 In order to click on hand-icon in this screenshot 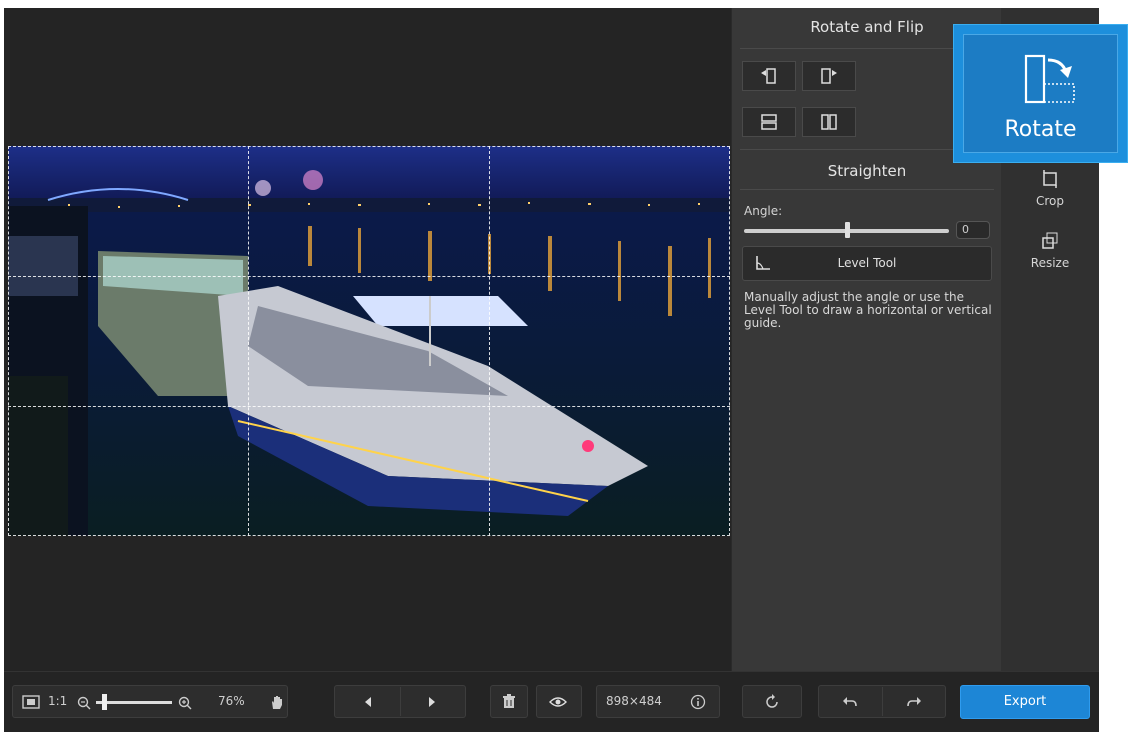, I will do `click(277, 702)`.